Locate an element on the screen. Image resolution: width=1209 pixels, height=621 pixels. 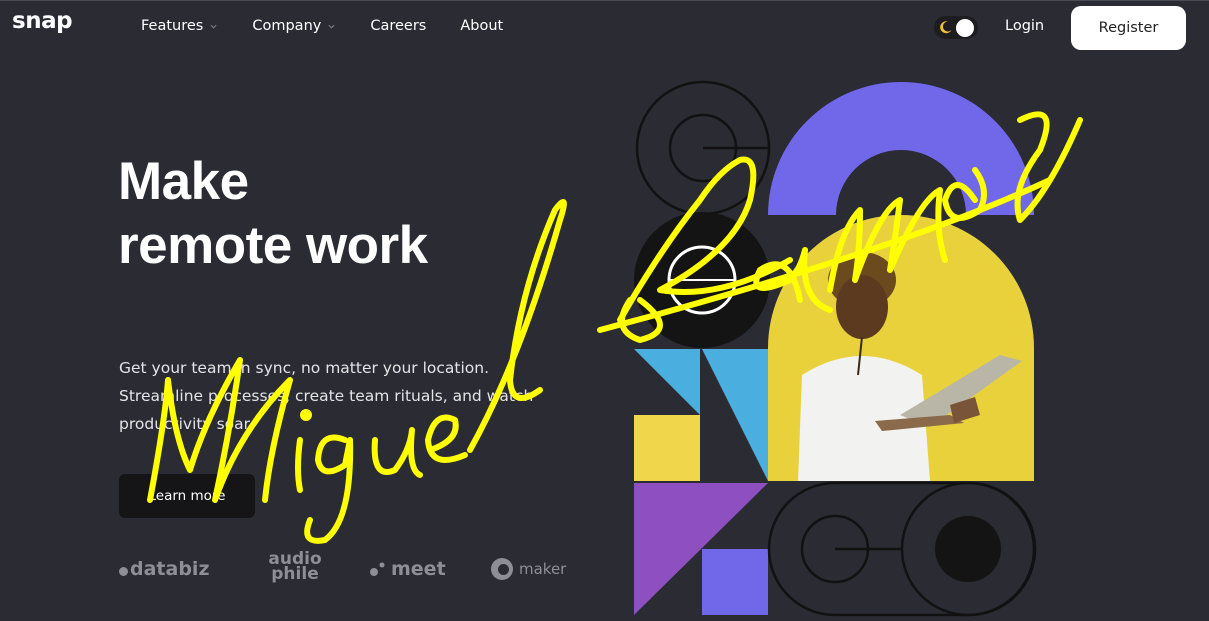
audiophile-logo: audio phile is located at coordinates (295, 567).